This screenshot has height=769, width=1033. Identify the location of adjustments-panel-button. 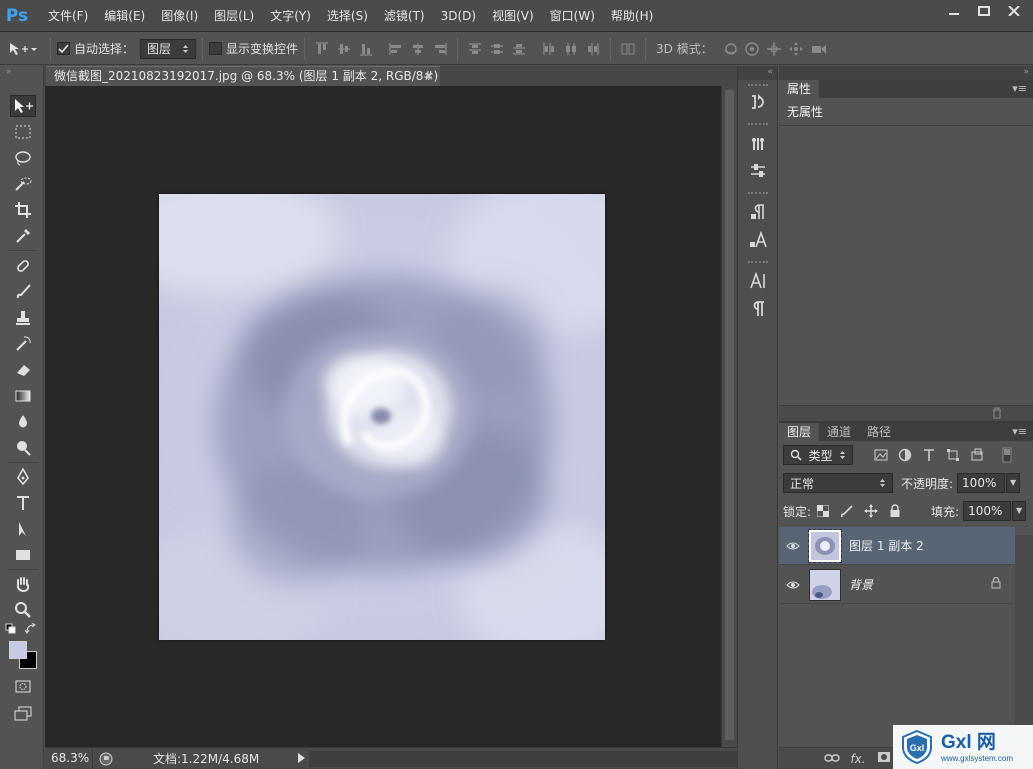
(758, 171).